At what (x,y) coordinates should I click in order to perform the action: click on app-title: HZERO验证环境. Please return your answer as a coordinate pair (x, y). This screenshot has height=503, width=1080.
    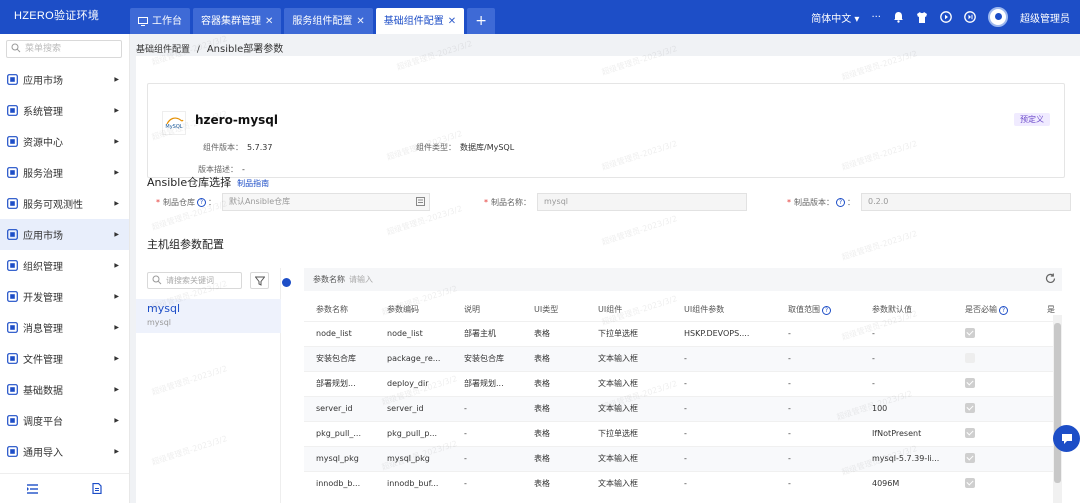
    Looking at the image, I should click on (57, 16).